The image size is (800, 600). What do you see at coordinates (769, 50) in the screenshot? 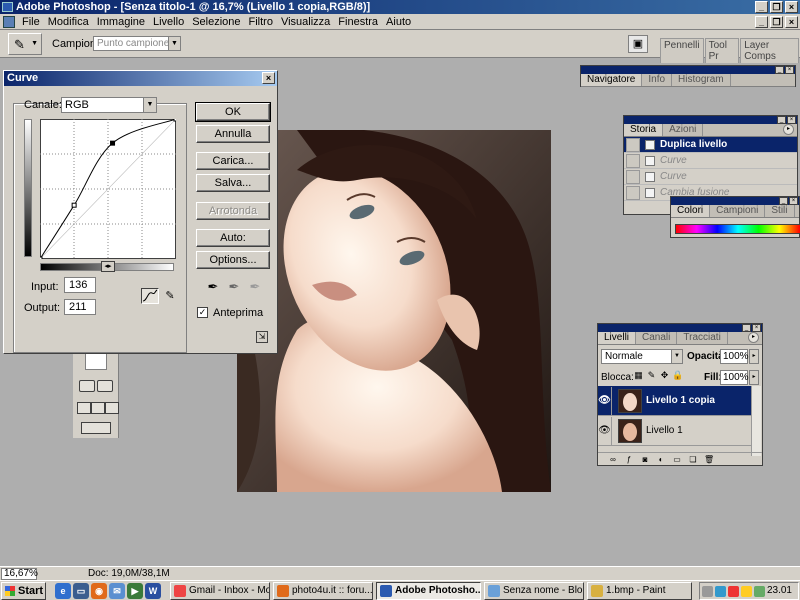
I see `well-tab-layer-comps: Layer Comps` at bounding box center [769, 50].